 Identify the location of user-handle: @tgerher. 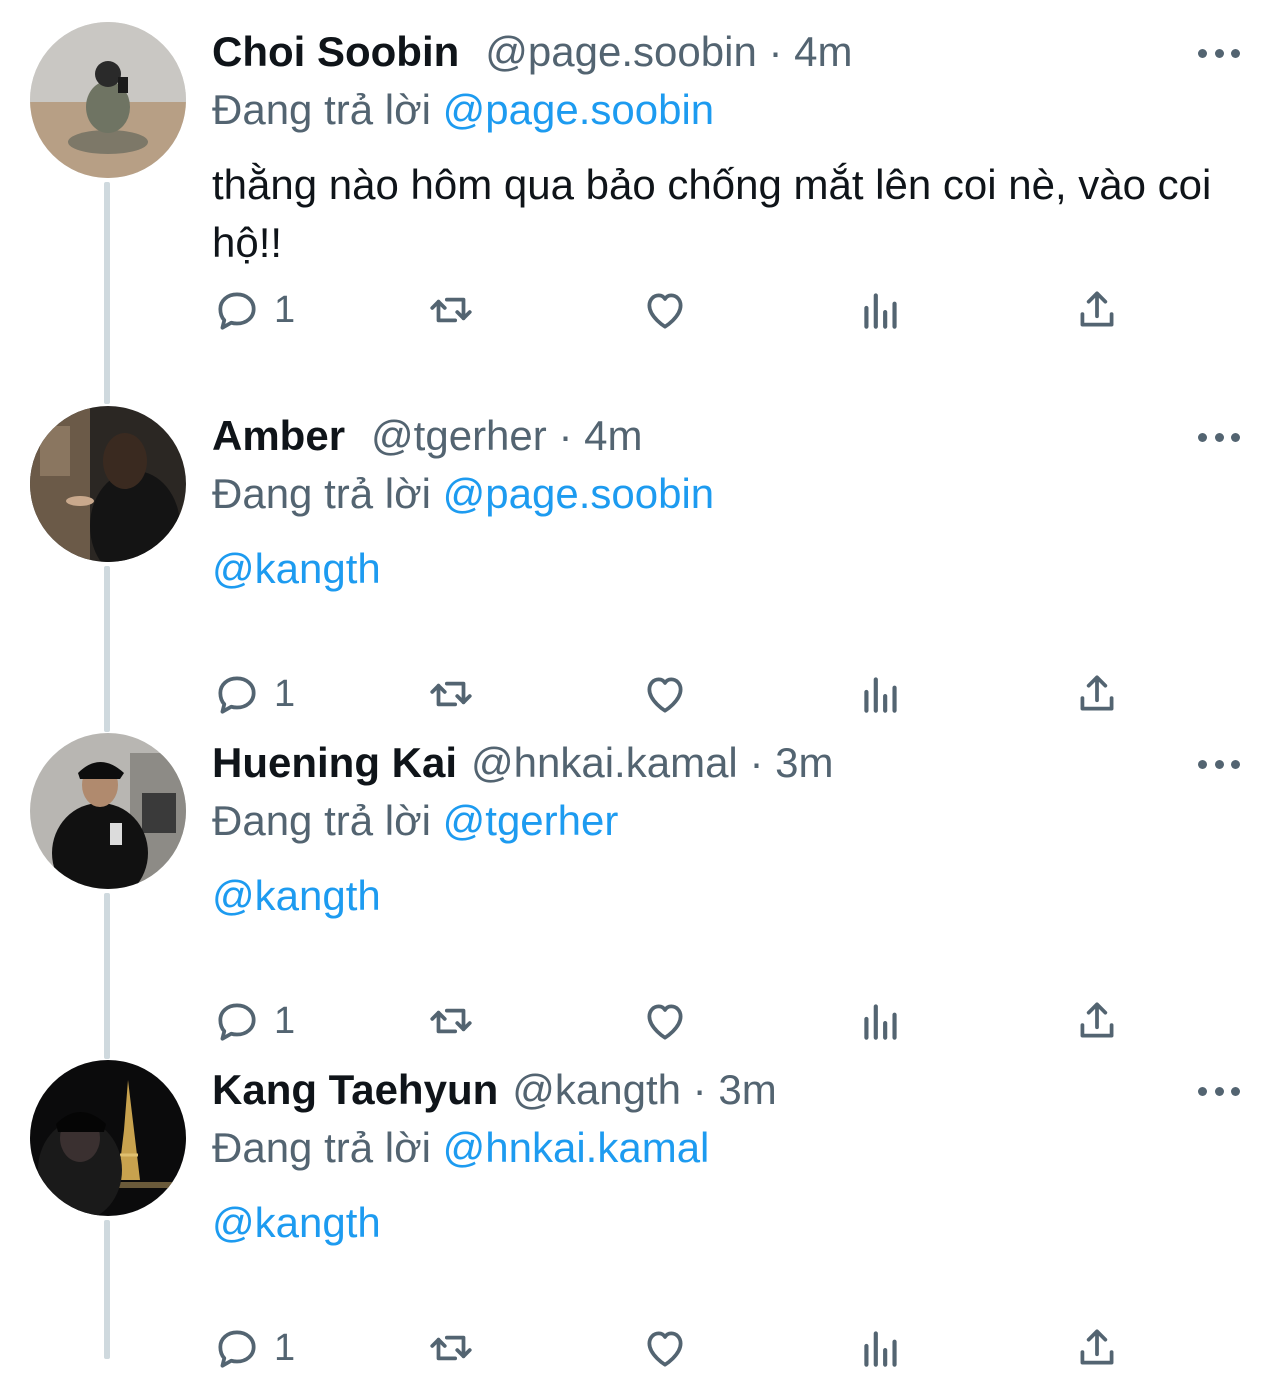
(459, 435).